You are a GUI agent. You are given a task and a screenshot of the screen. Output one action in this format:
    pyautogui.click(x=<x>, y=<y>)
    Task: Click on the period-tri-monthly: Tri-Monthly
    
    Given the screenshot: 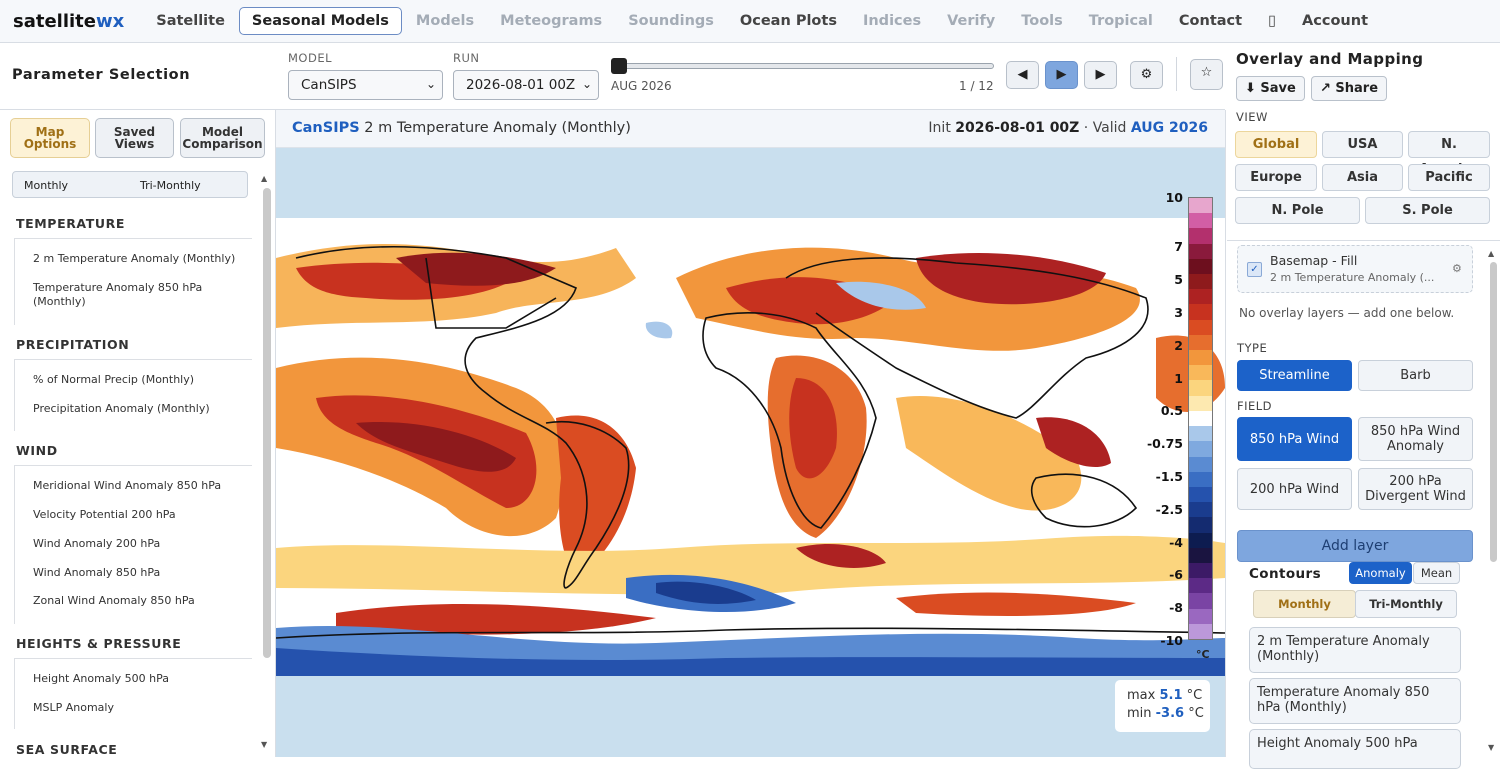 What is the action you would take?
    pyautogui.click(x=170, y=185)
    